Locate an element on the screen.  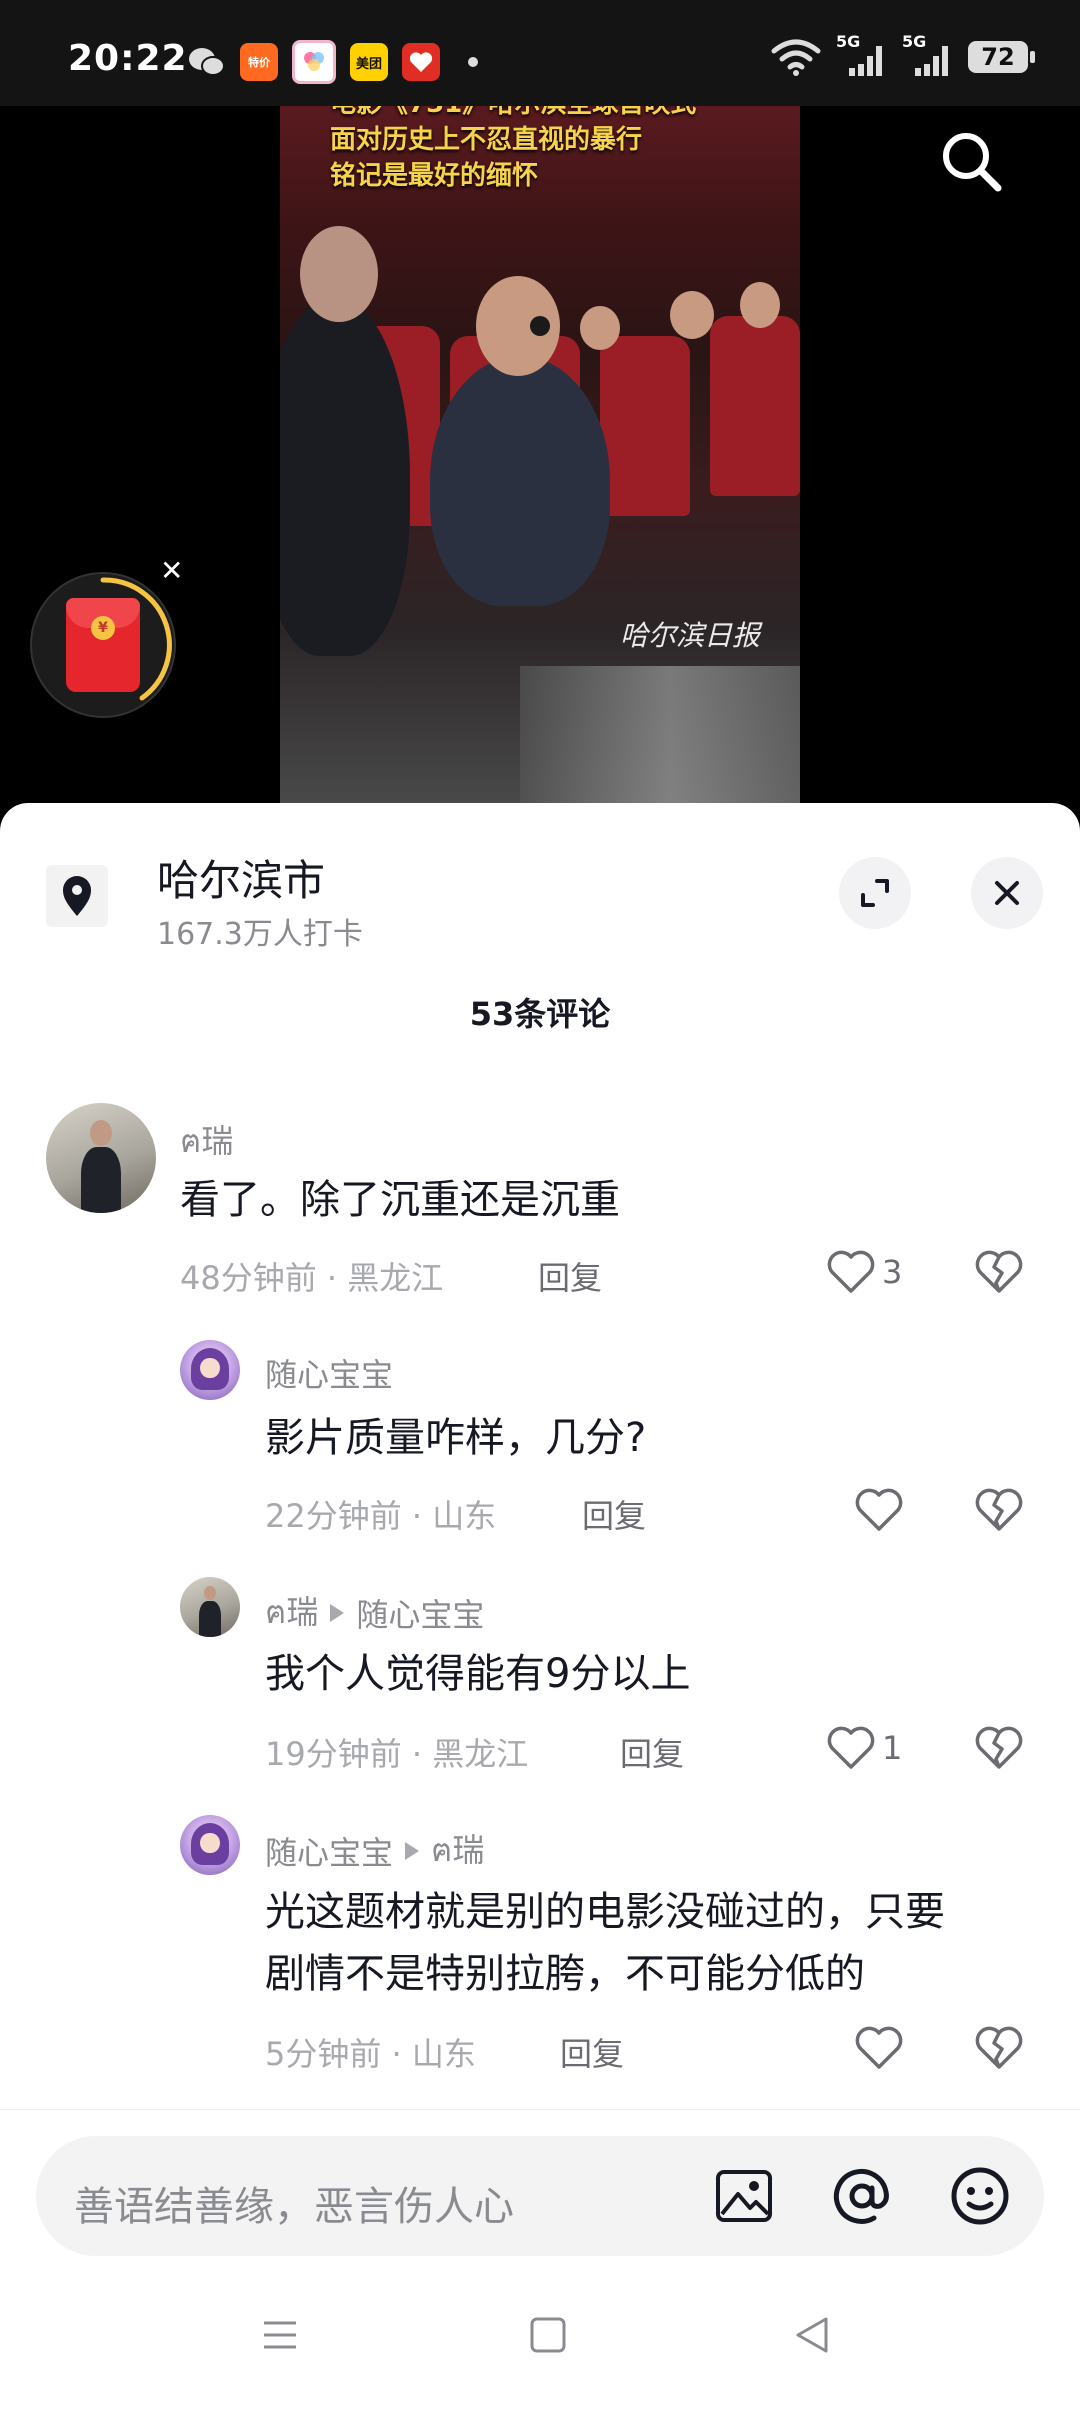
video-caption: 电影《731》哈尔滨全球首映式 面对历史上不忍直视的暴行 铭记是最好的缅怀 is located at coordinates (513, 150).